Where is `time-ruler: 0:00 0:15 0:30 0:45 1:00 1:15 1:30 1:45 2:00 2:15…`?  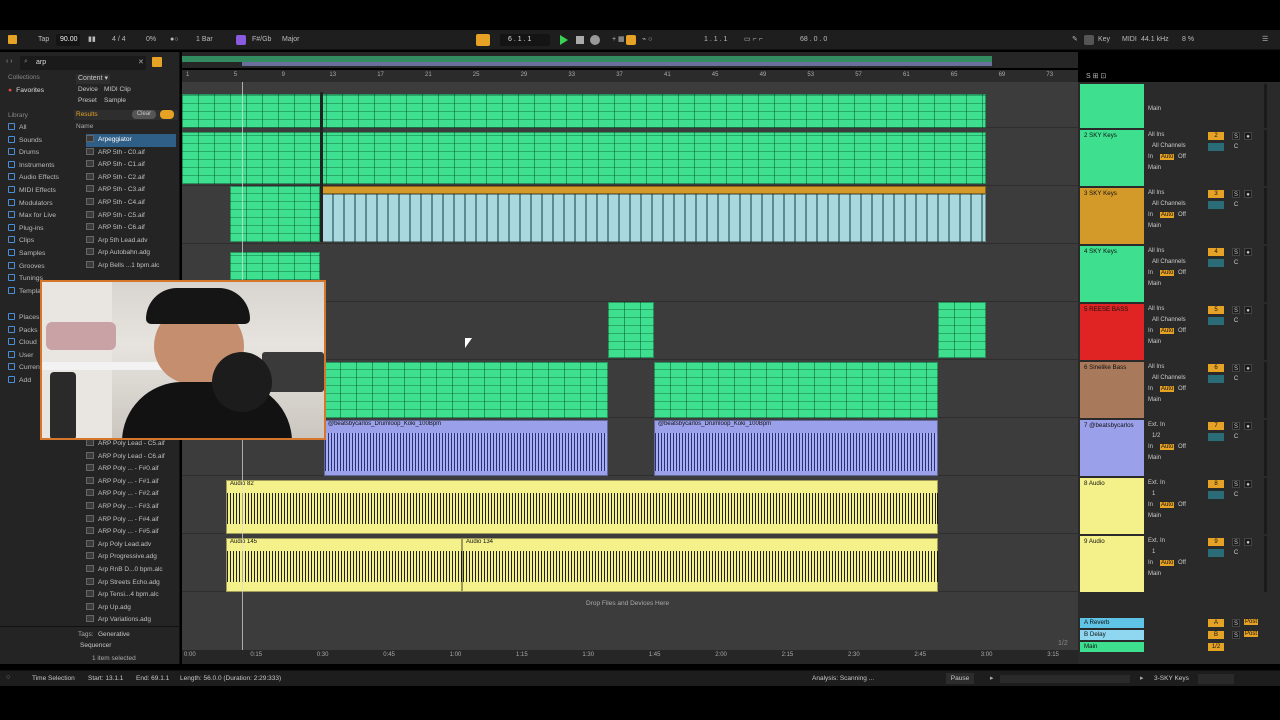 time-ruler: 0:00 0:15 0:30 0:45 1:00 1:15 1:30 1:45 2:00 2:15… is located at coordinates (630, 657).